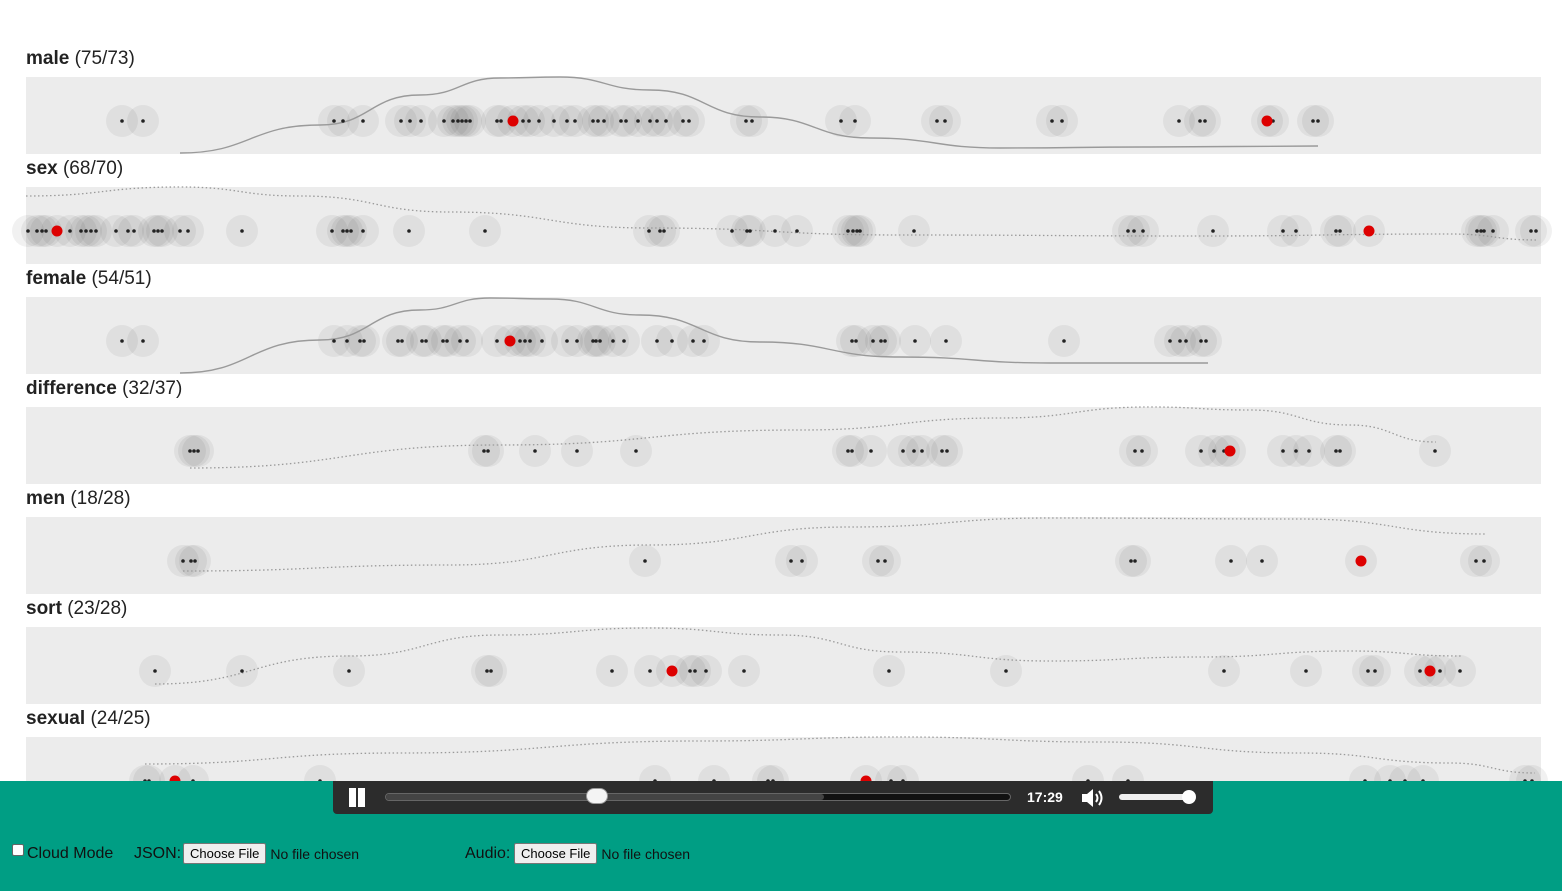  What do you see at coordinates (1155, 797) in the screenshot?
I see `volume-slider` at bounding box center [1155, 797].